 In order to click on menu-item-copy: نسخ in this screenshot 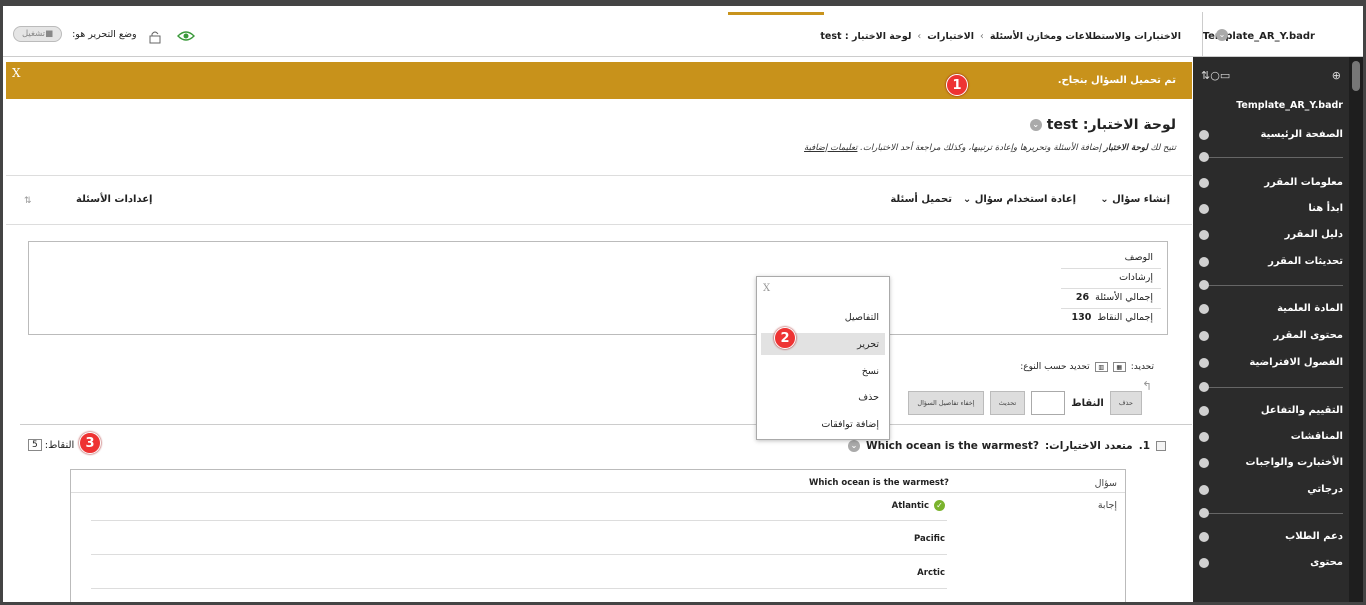, I will do `click(870, 371)`.